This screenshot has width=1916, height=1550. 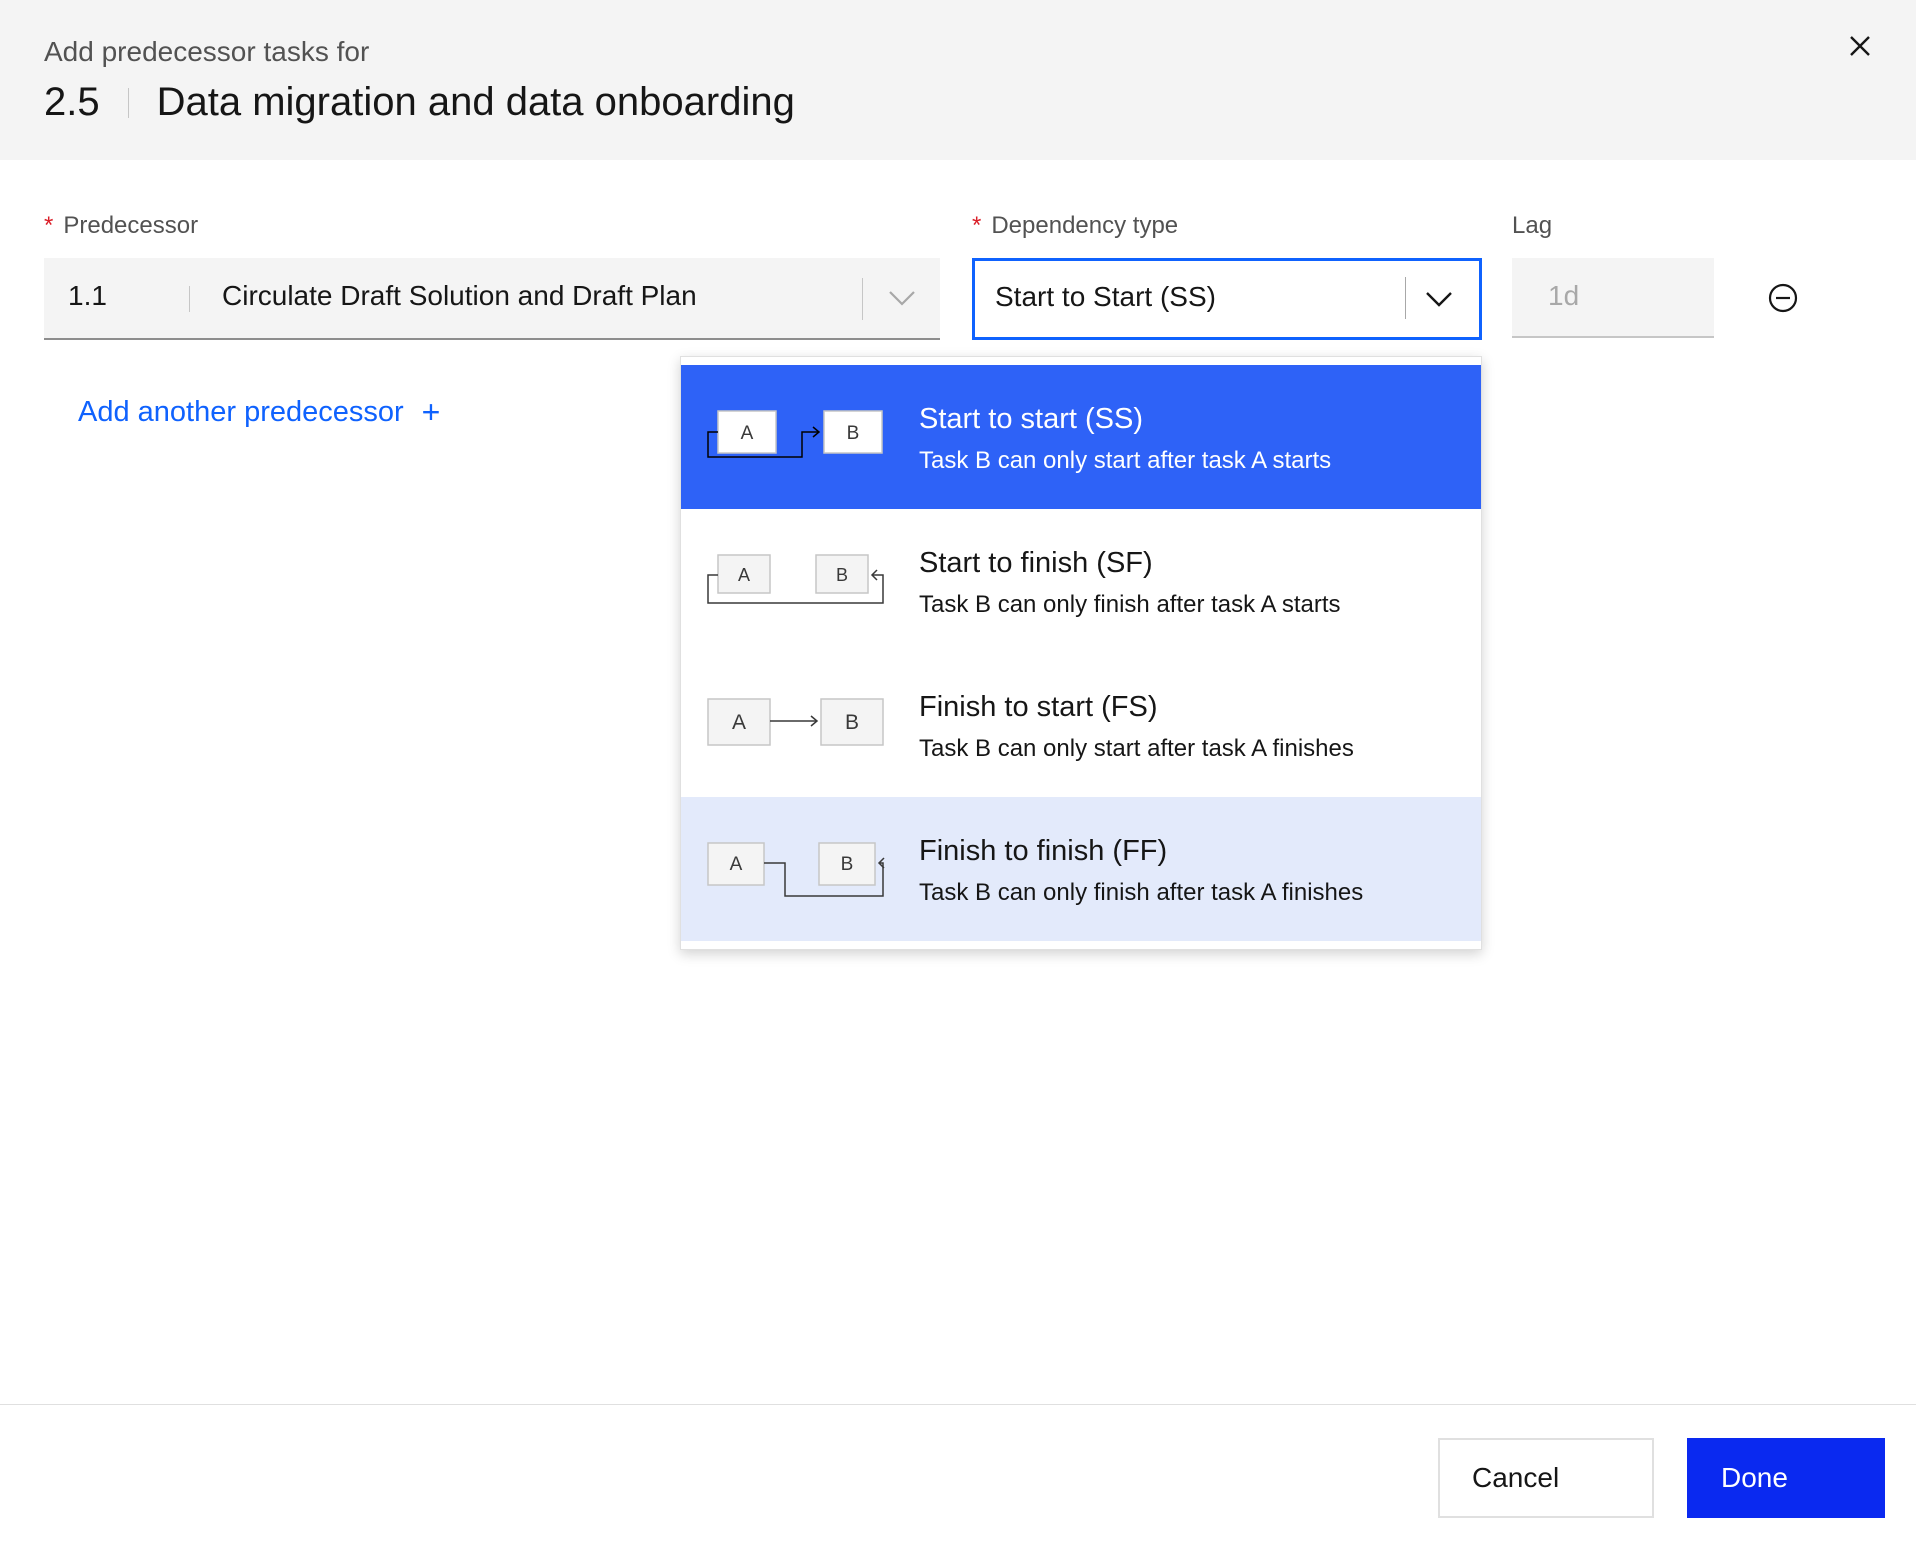 I want to click on finish-to-finish-diagram-icon: A B, so click(x=796, y=869).